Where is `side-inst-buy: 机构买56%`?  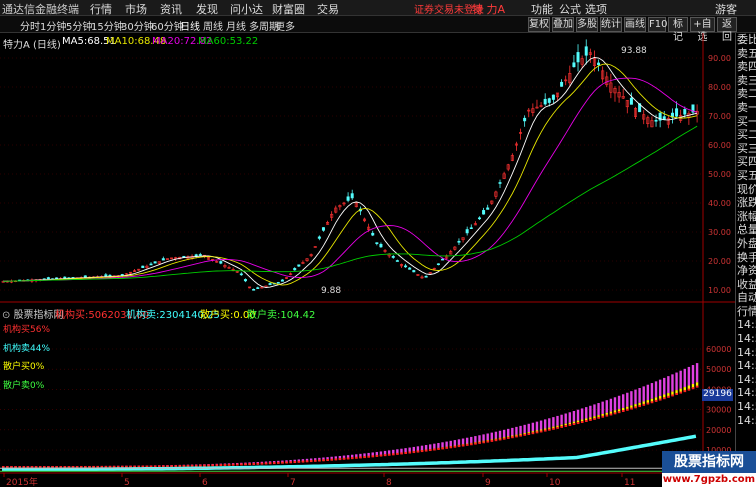 side-inst-buy: 机构买56% is located at coordinates (27, 330).